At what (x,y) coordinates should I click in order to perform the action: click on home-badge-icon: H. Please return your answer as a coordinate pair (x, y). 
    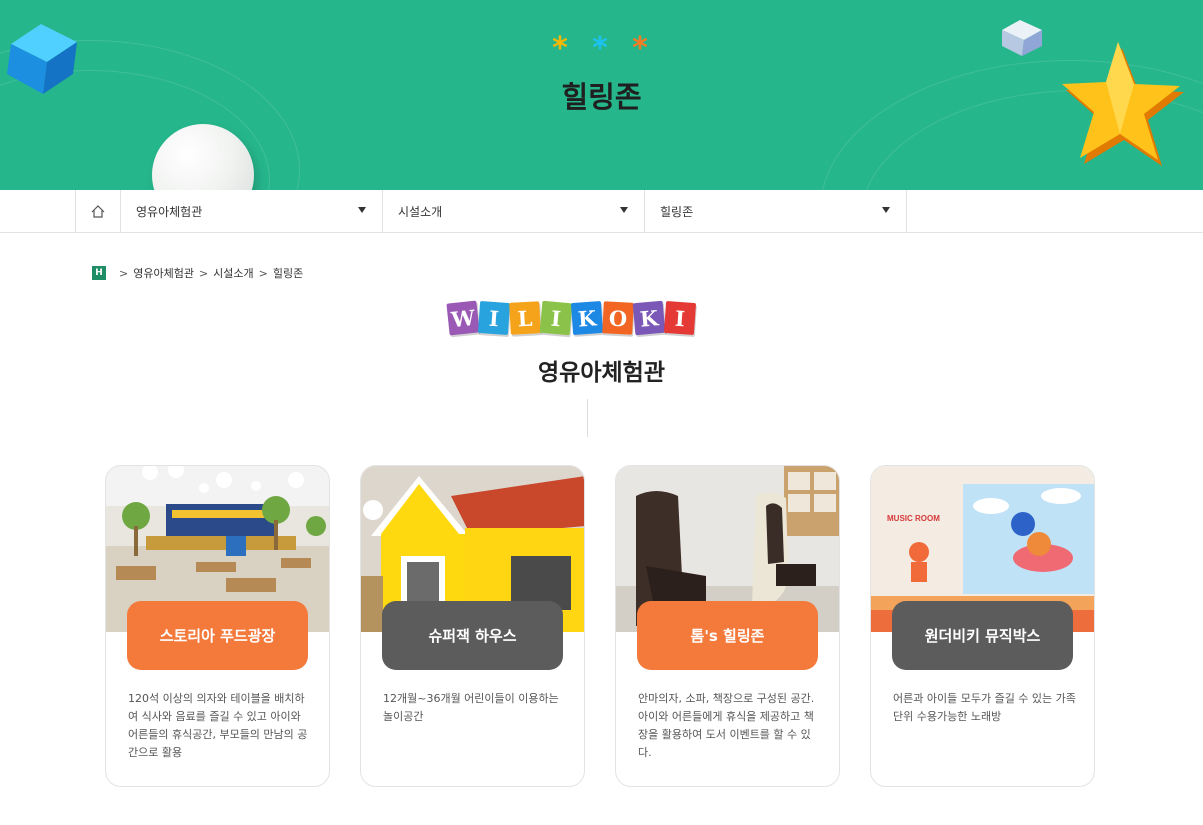
    Looking at the image, I should click on (99, 273).